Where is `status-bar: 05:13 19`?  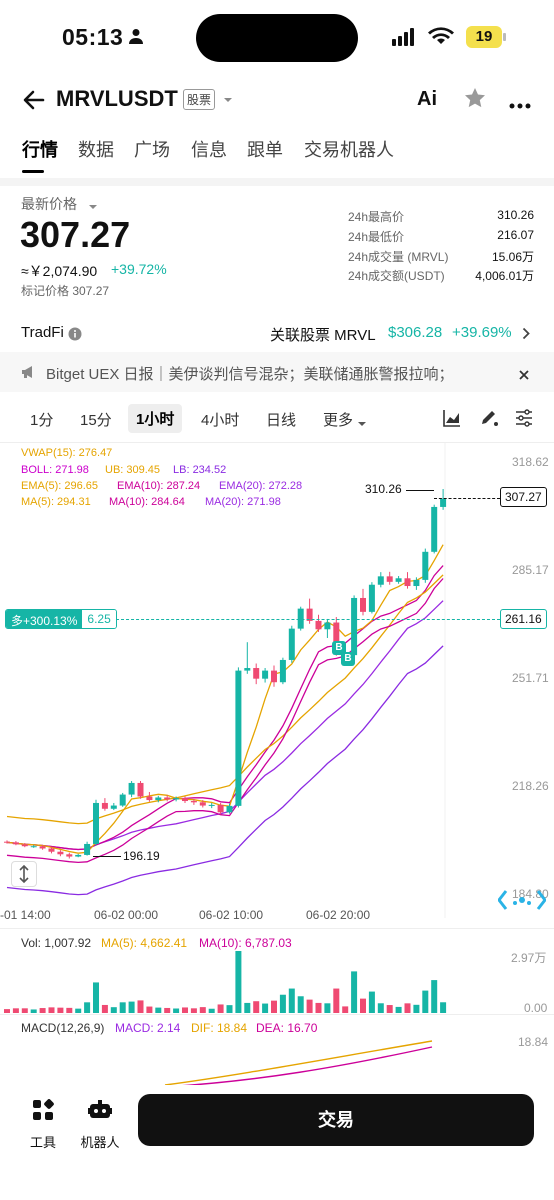 status-bar: 05:13 19 is located at coordinates (277, 40).